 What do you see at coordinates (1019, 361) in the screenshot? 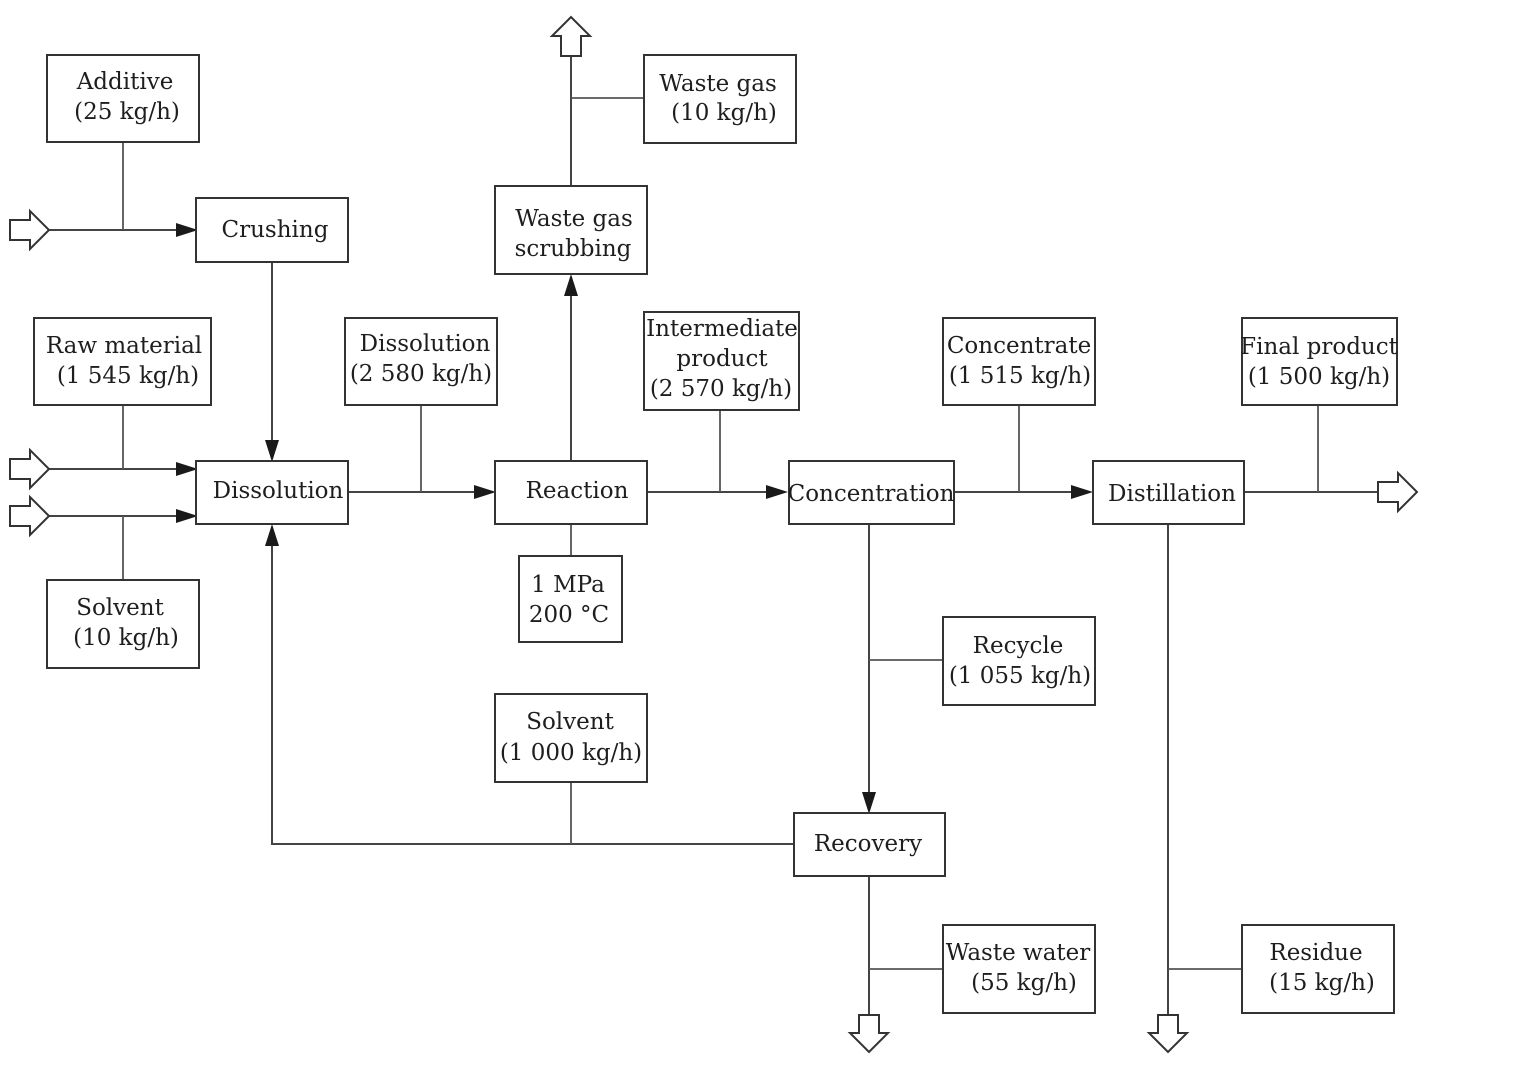
I see `stream-label-concentrate: Concentrate (1 515 kg/h)` at bounding box center [1019, 361].